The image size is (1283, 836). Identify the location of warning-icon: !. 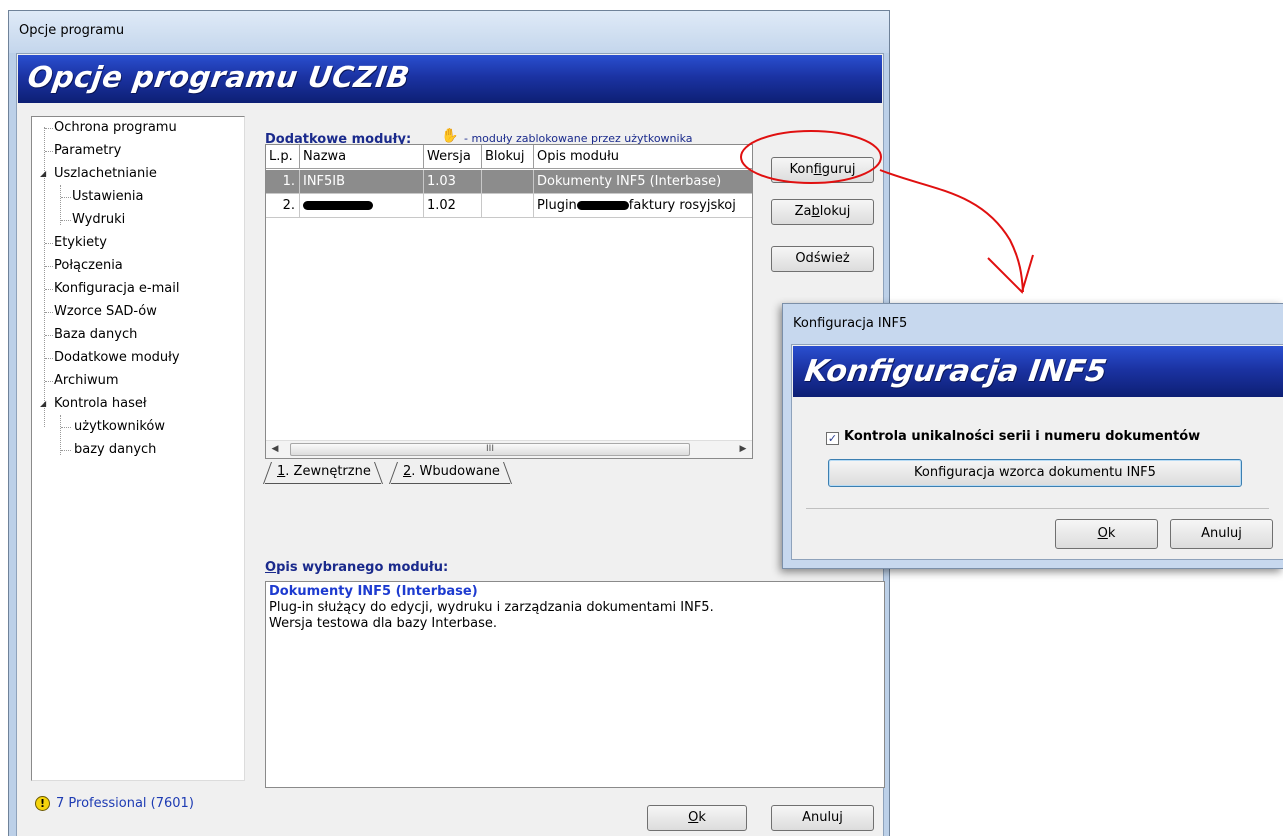
(42, 803).